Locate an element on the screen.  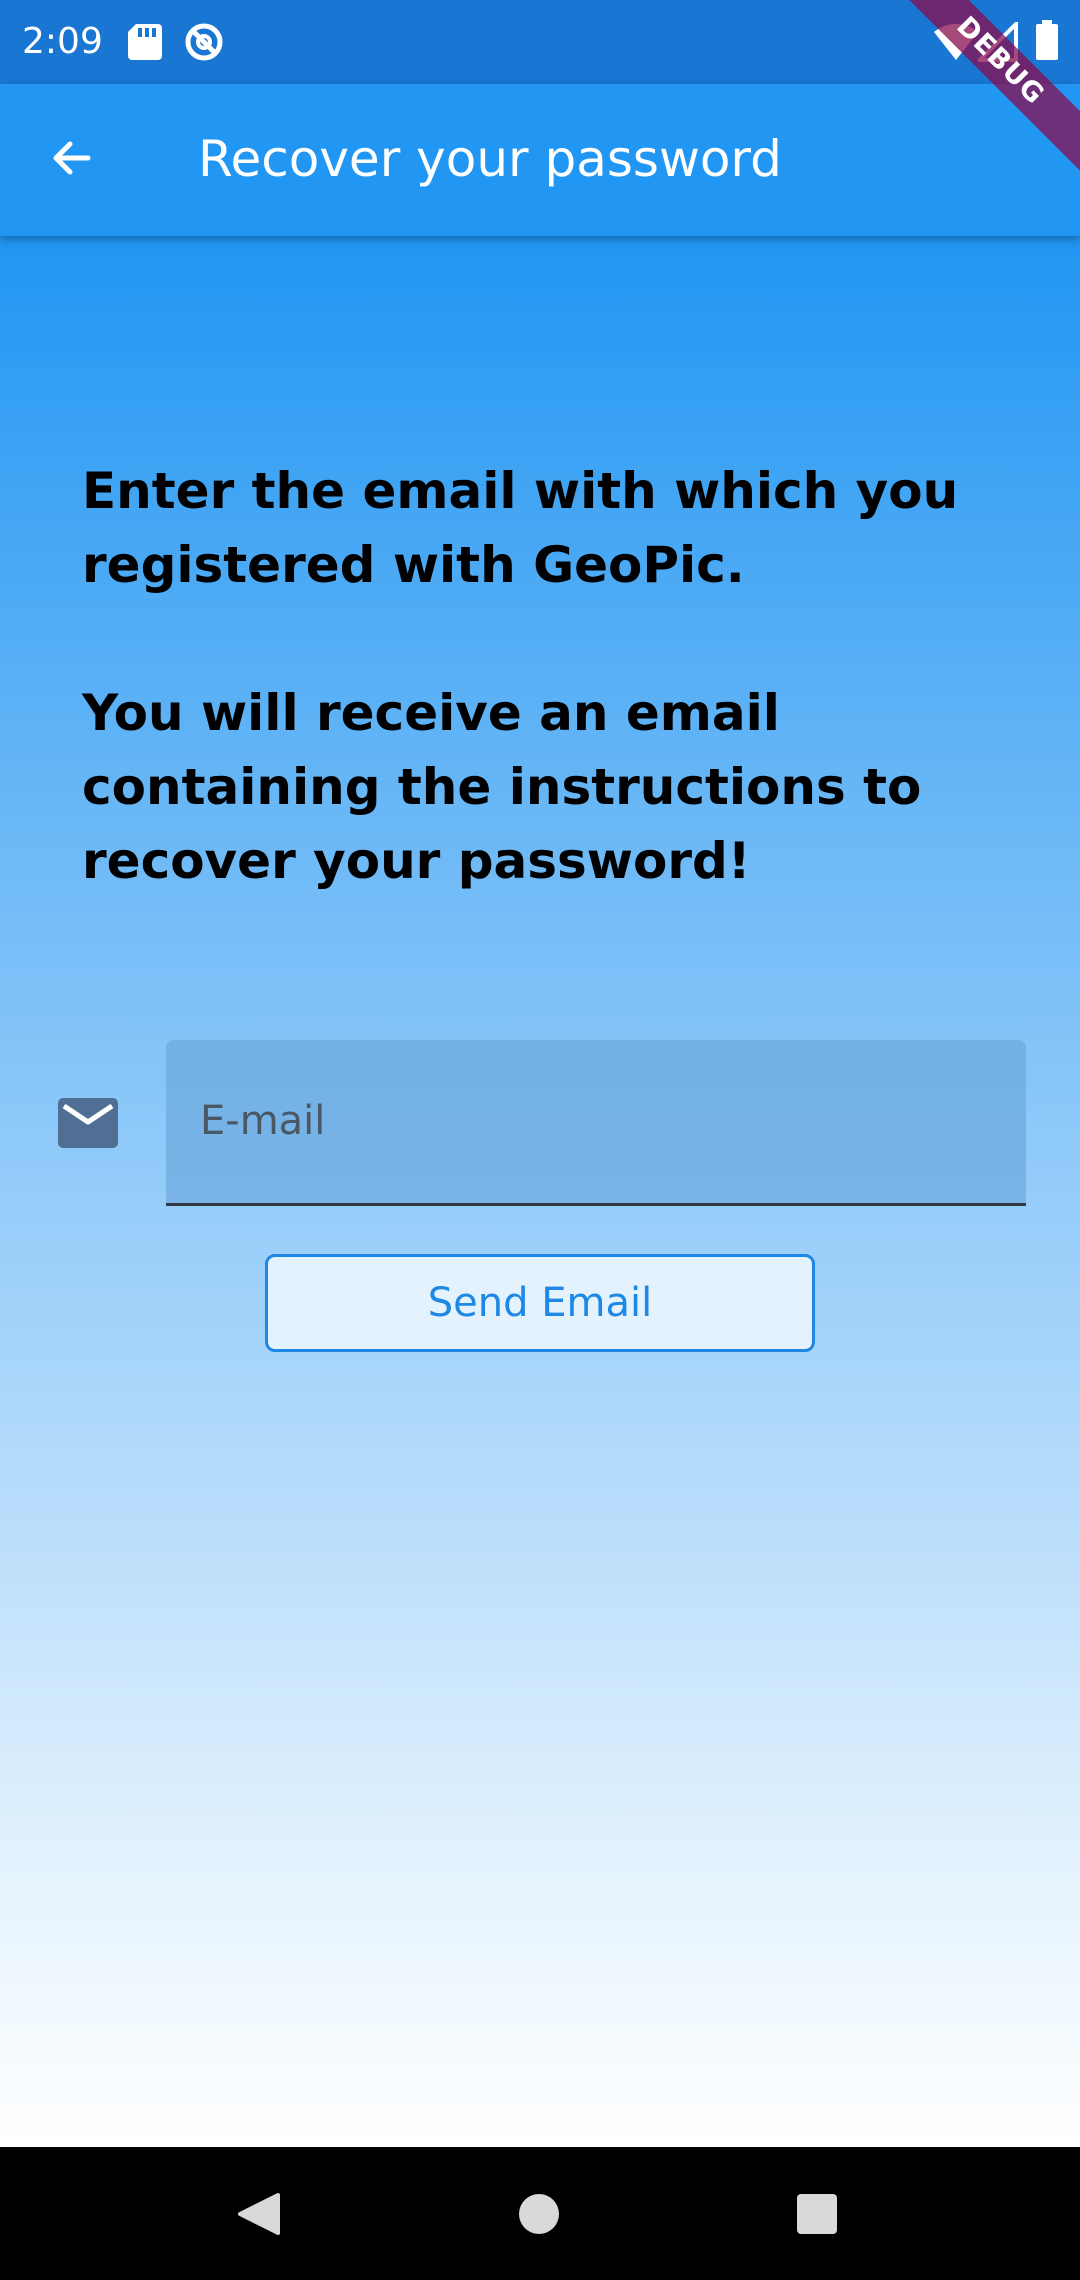
app-bar: Recover your password is located at coordinates (540, 160).